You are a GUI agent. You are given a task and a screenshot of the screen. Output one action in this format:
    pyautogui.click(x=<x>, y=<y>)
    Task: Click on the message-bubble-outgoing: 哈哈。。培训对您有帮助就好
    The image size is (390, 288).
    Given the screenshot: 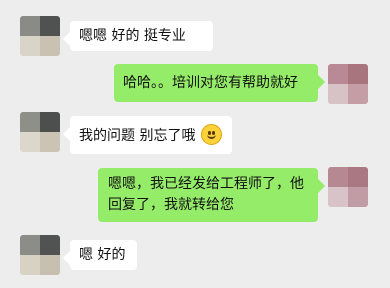 What is the action you would take?
    pyautogui.click(x=216, y=83)
    